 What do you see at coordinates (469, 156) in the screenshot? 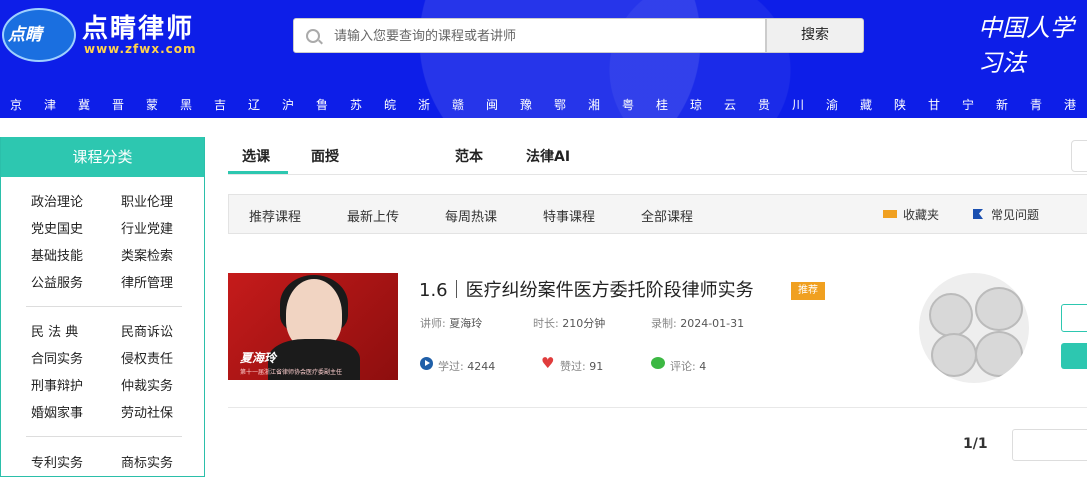
I see `tab-templates: 范本` at bounding box center [469, 156].